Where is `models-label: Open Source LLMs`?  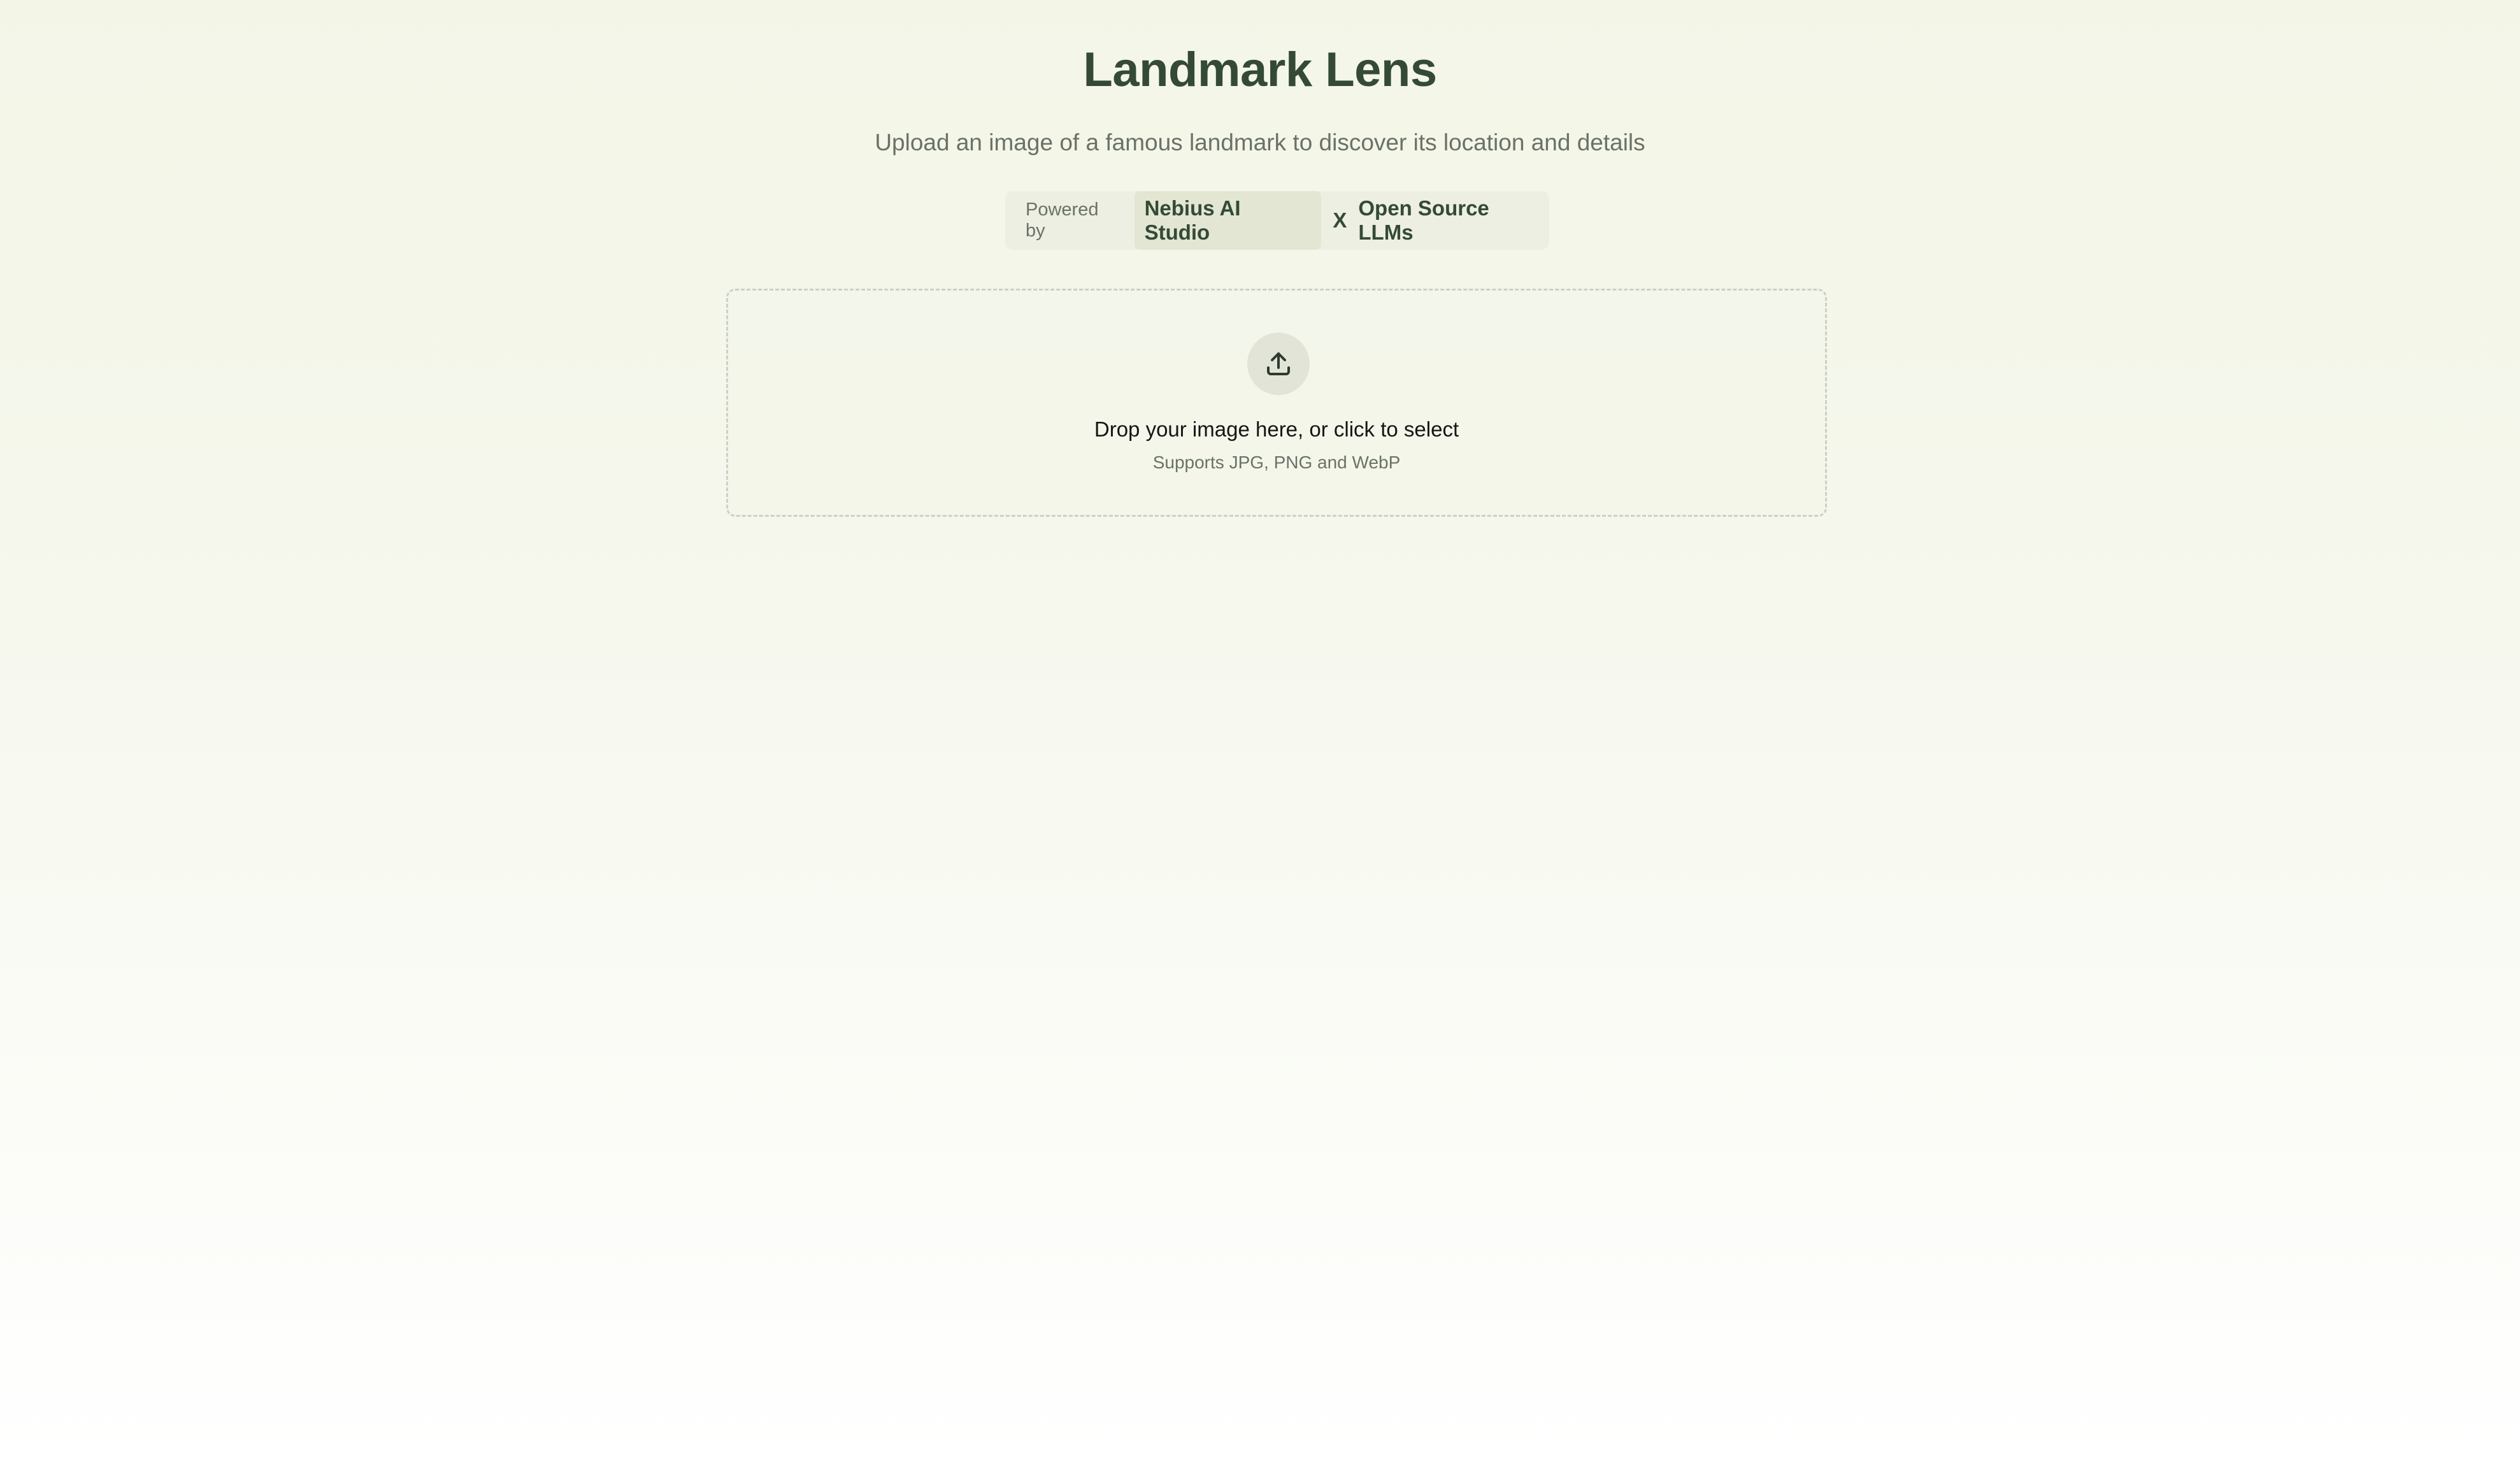 models-label: Open Source LLMs is located at coordinates (1423, 220).